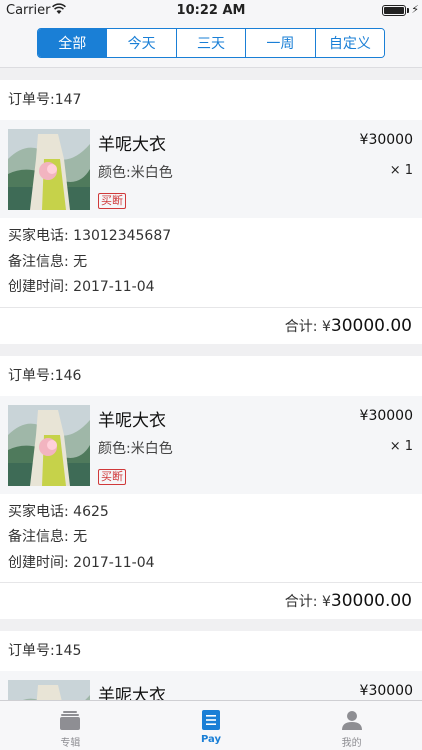 The image size is (422, 750). I want to click on order-number: 订单号:147, so click(45, 100).